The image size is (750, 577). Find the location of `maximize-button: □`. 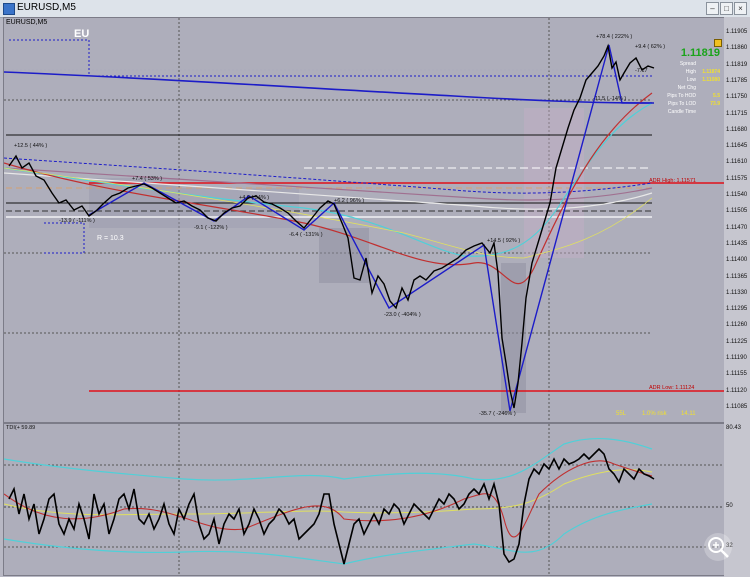

maximize-button: □ is located at coordinates (726, 8).